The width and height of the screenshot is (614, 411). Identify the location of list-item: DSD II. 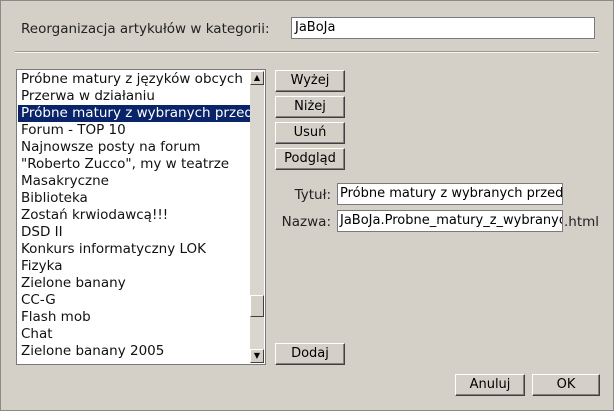
(134, 232).